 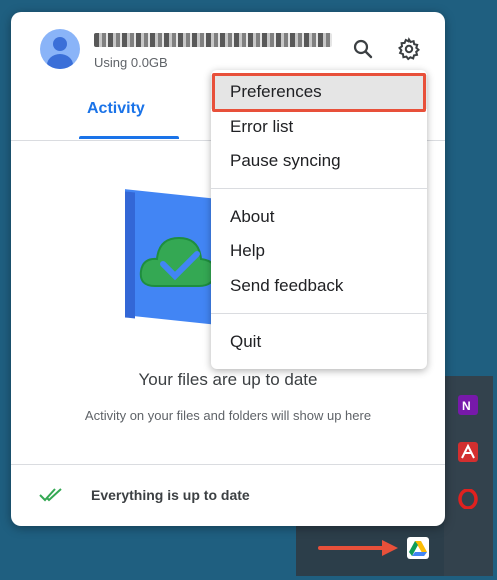 I want to click on menu-item-pause-syncing: Pause syncing, so click(x=319, y=161).